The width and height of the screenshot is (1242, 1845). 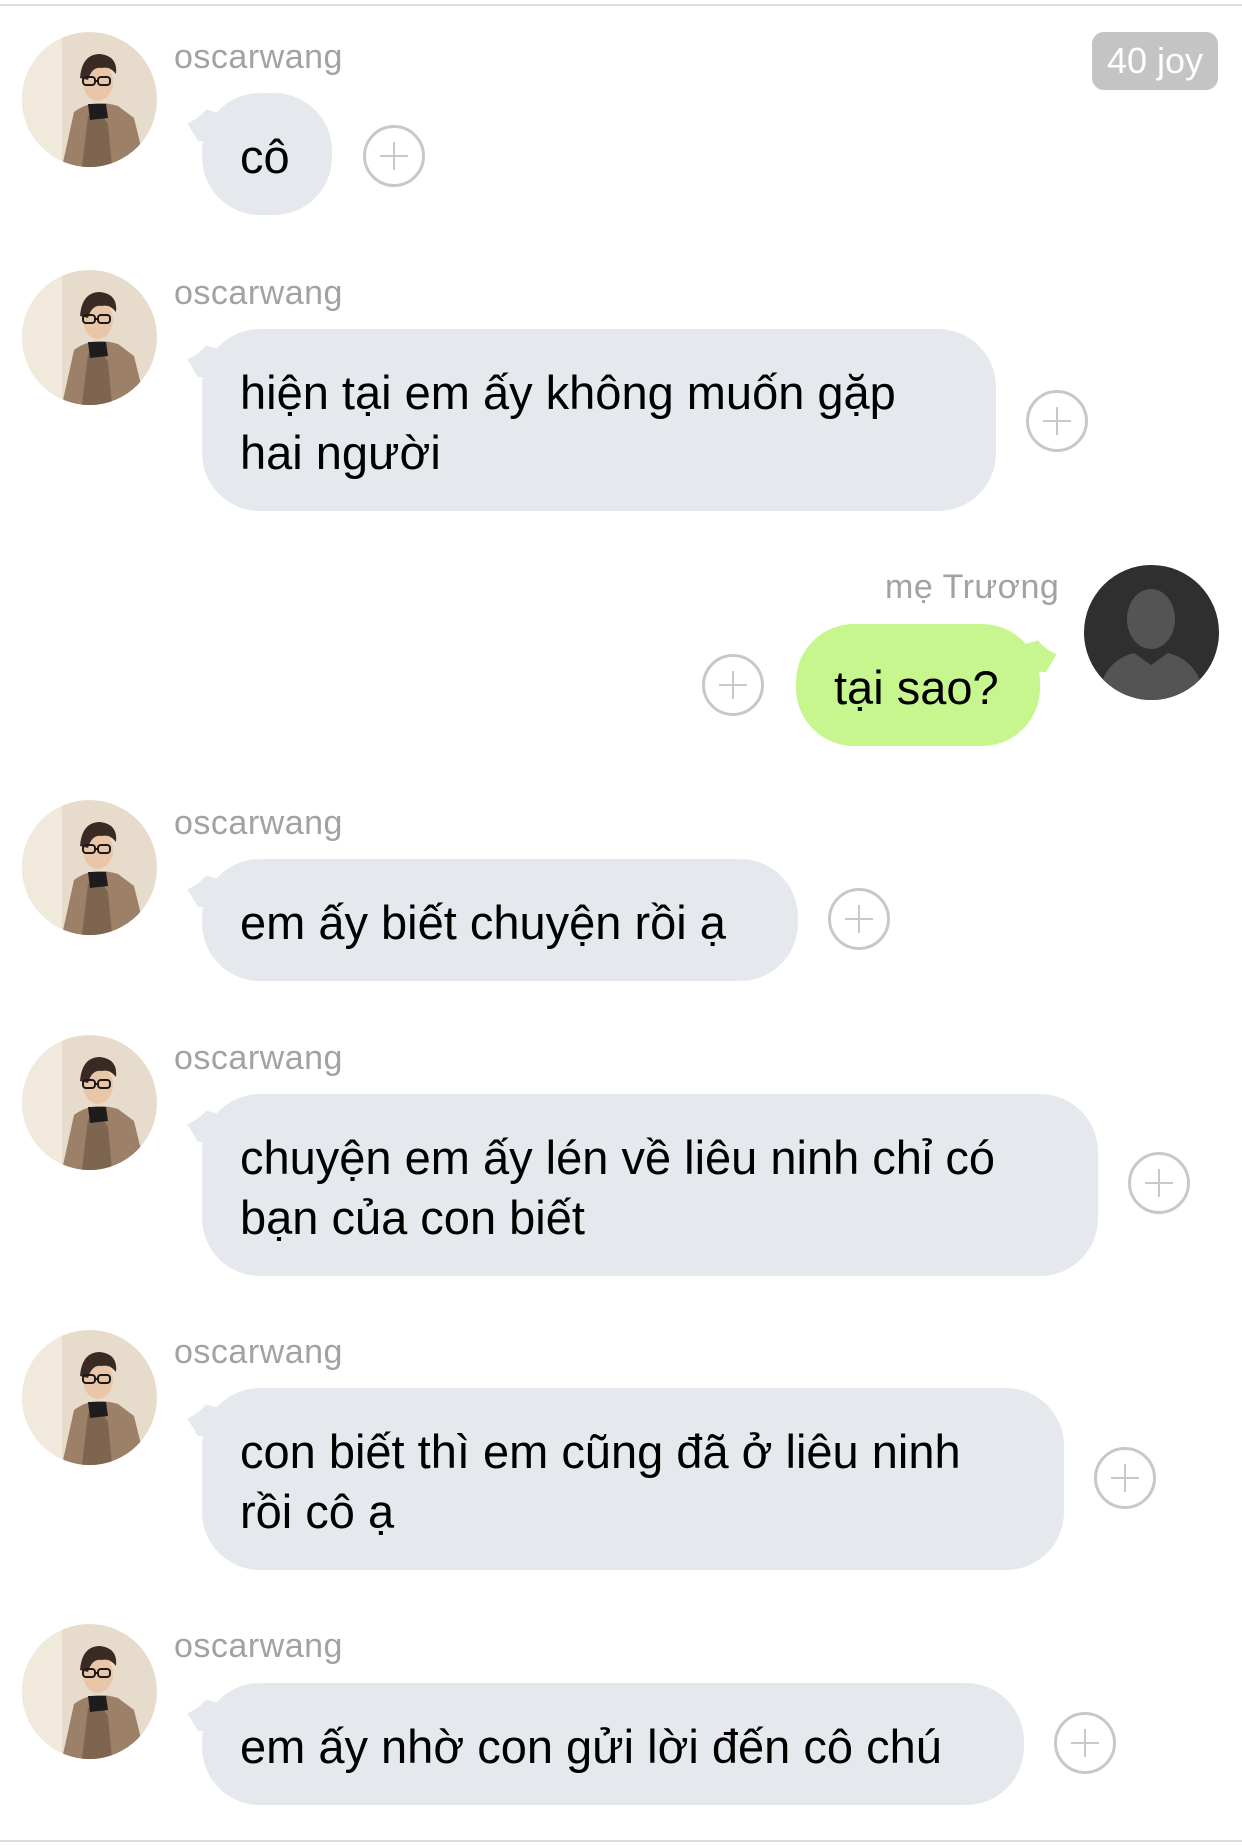 I want to click on bottom-divider, so click(x=621, y=1841).